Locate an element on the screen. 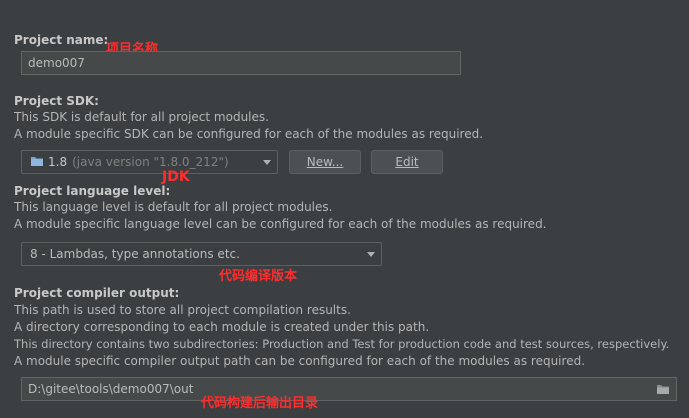 This screenshot has height=418, width=689. compiler-output-label: Project compiler output: is located at coordinates (97, 293).